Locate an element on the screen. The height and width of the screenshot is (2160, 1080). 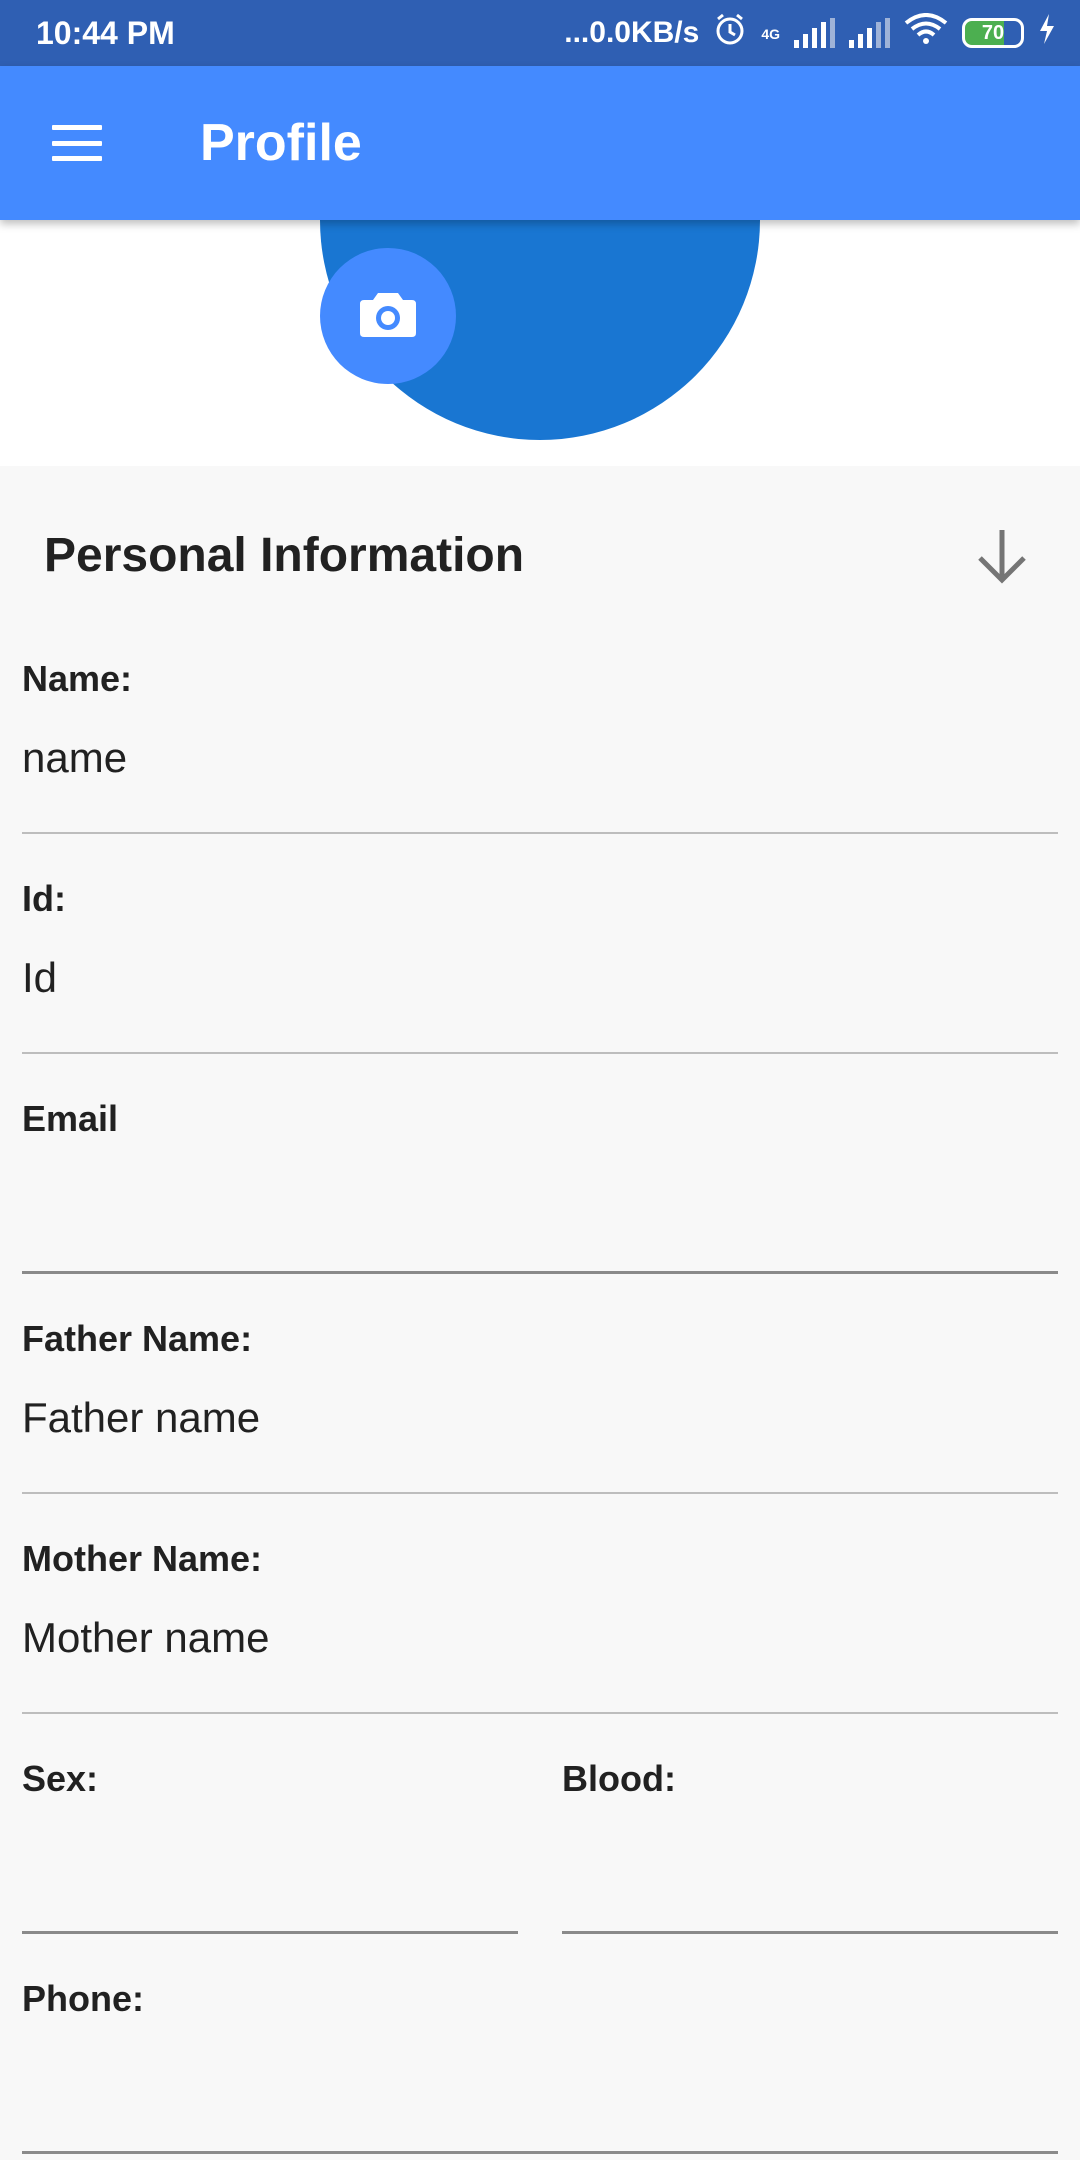
mother-name-label: Mother Name: is located at coordinates (142, 1558).